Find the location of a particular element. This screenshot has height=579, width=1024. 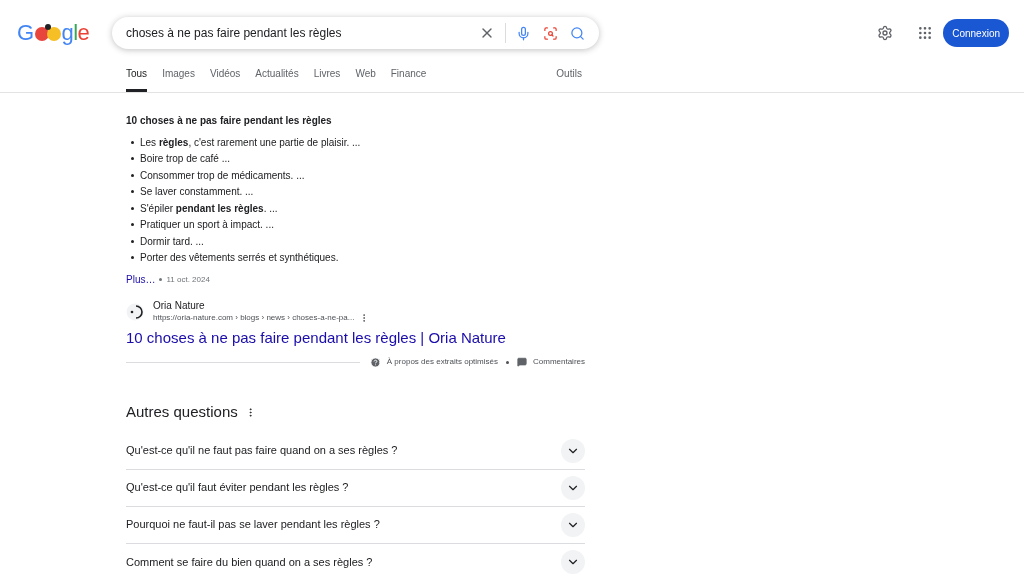

logo-letter: g is located at coordinates (67, 33).